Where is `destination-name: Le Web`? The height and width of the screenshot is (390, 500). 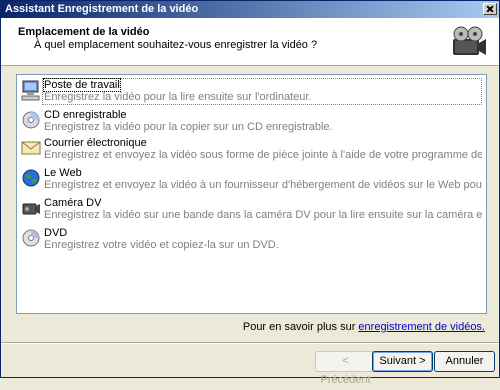 destination-name: Le Web is located at coordinates (63, 173).